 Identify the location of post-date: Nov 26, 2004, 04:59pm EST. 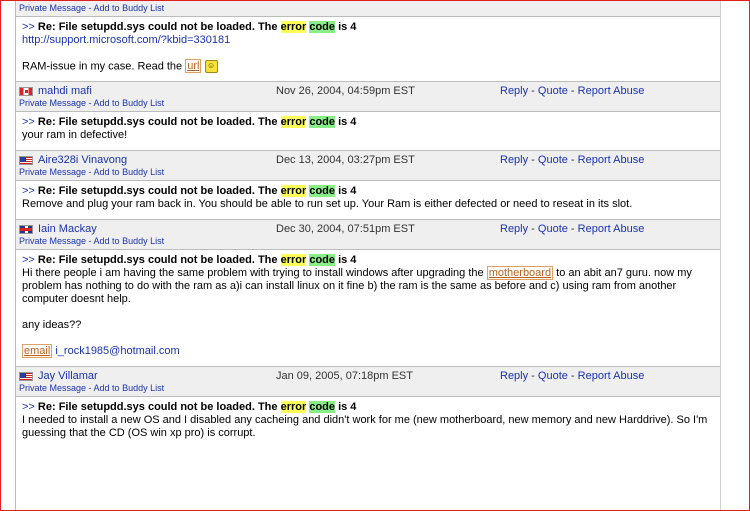
(345, 91).